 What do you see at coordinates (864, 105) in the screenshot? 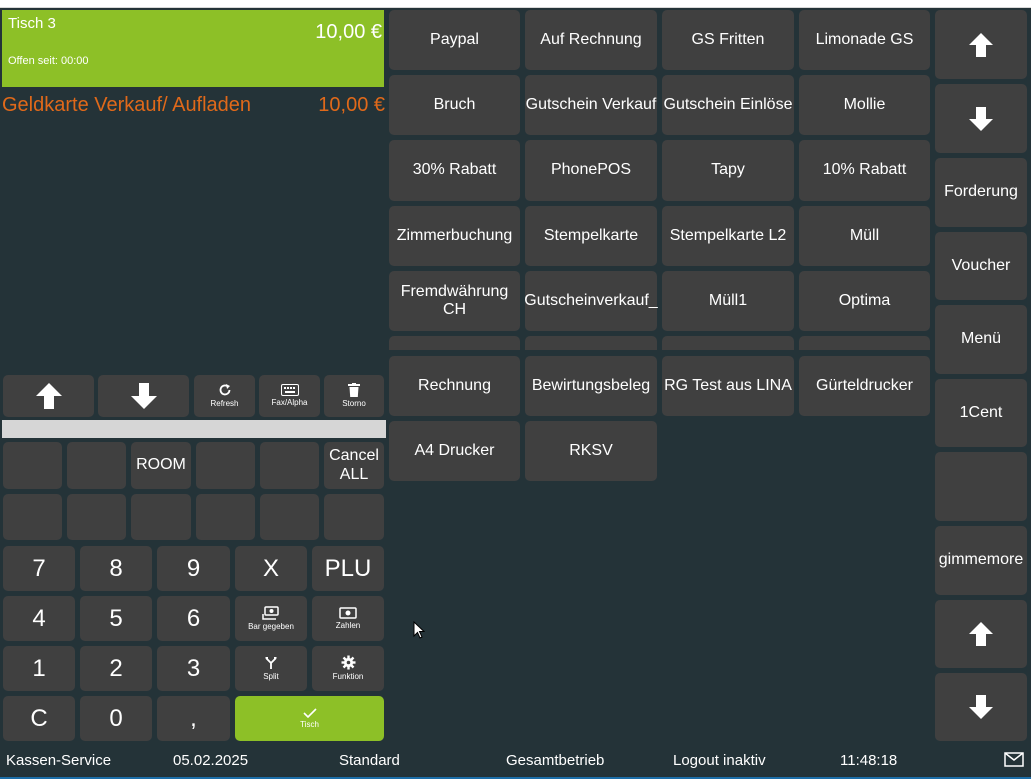
I see `mollie-button: Mollie` at bounding box center [864, 105].